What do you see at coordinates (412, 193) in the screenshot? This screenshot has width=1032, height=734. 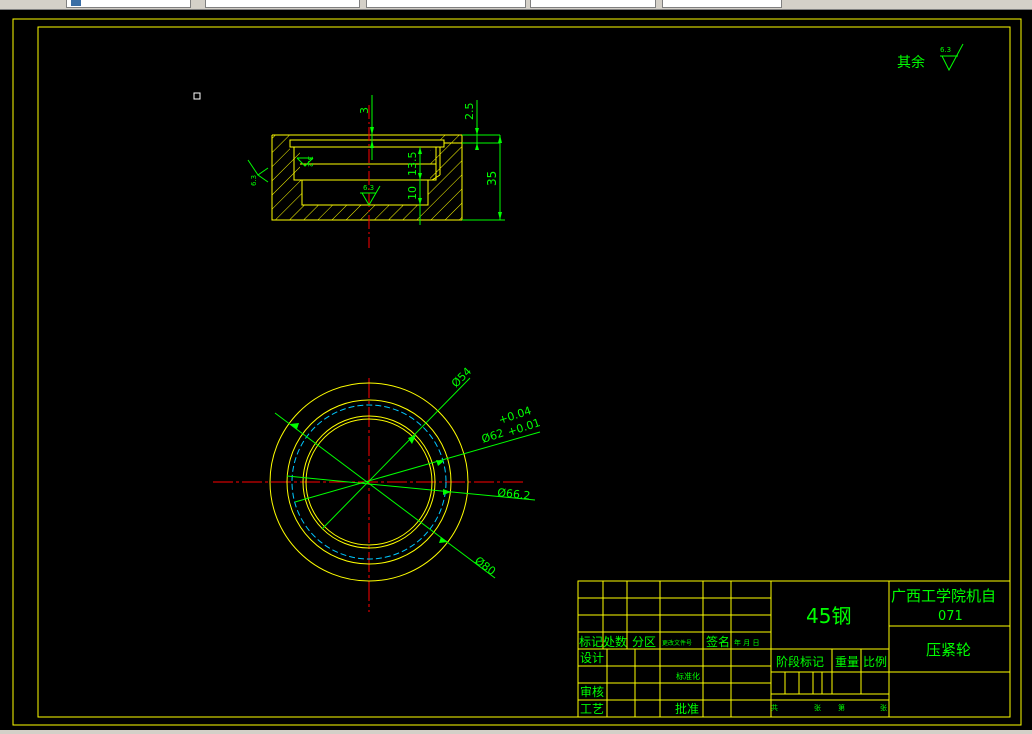 I see `dim-10: 10` at bounding box center [412, 193].